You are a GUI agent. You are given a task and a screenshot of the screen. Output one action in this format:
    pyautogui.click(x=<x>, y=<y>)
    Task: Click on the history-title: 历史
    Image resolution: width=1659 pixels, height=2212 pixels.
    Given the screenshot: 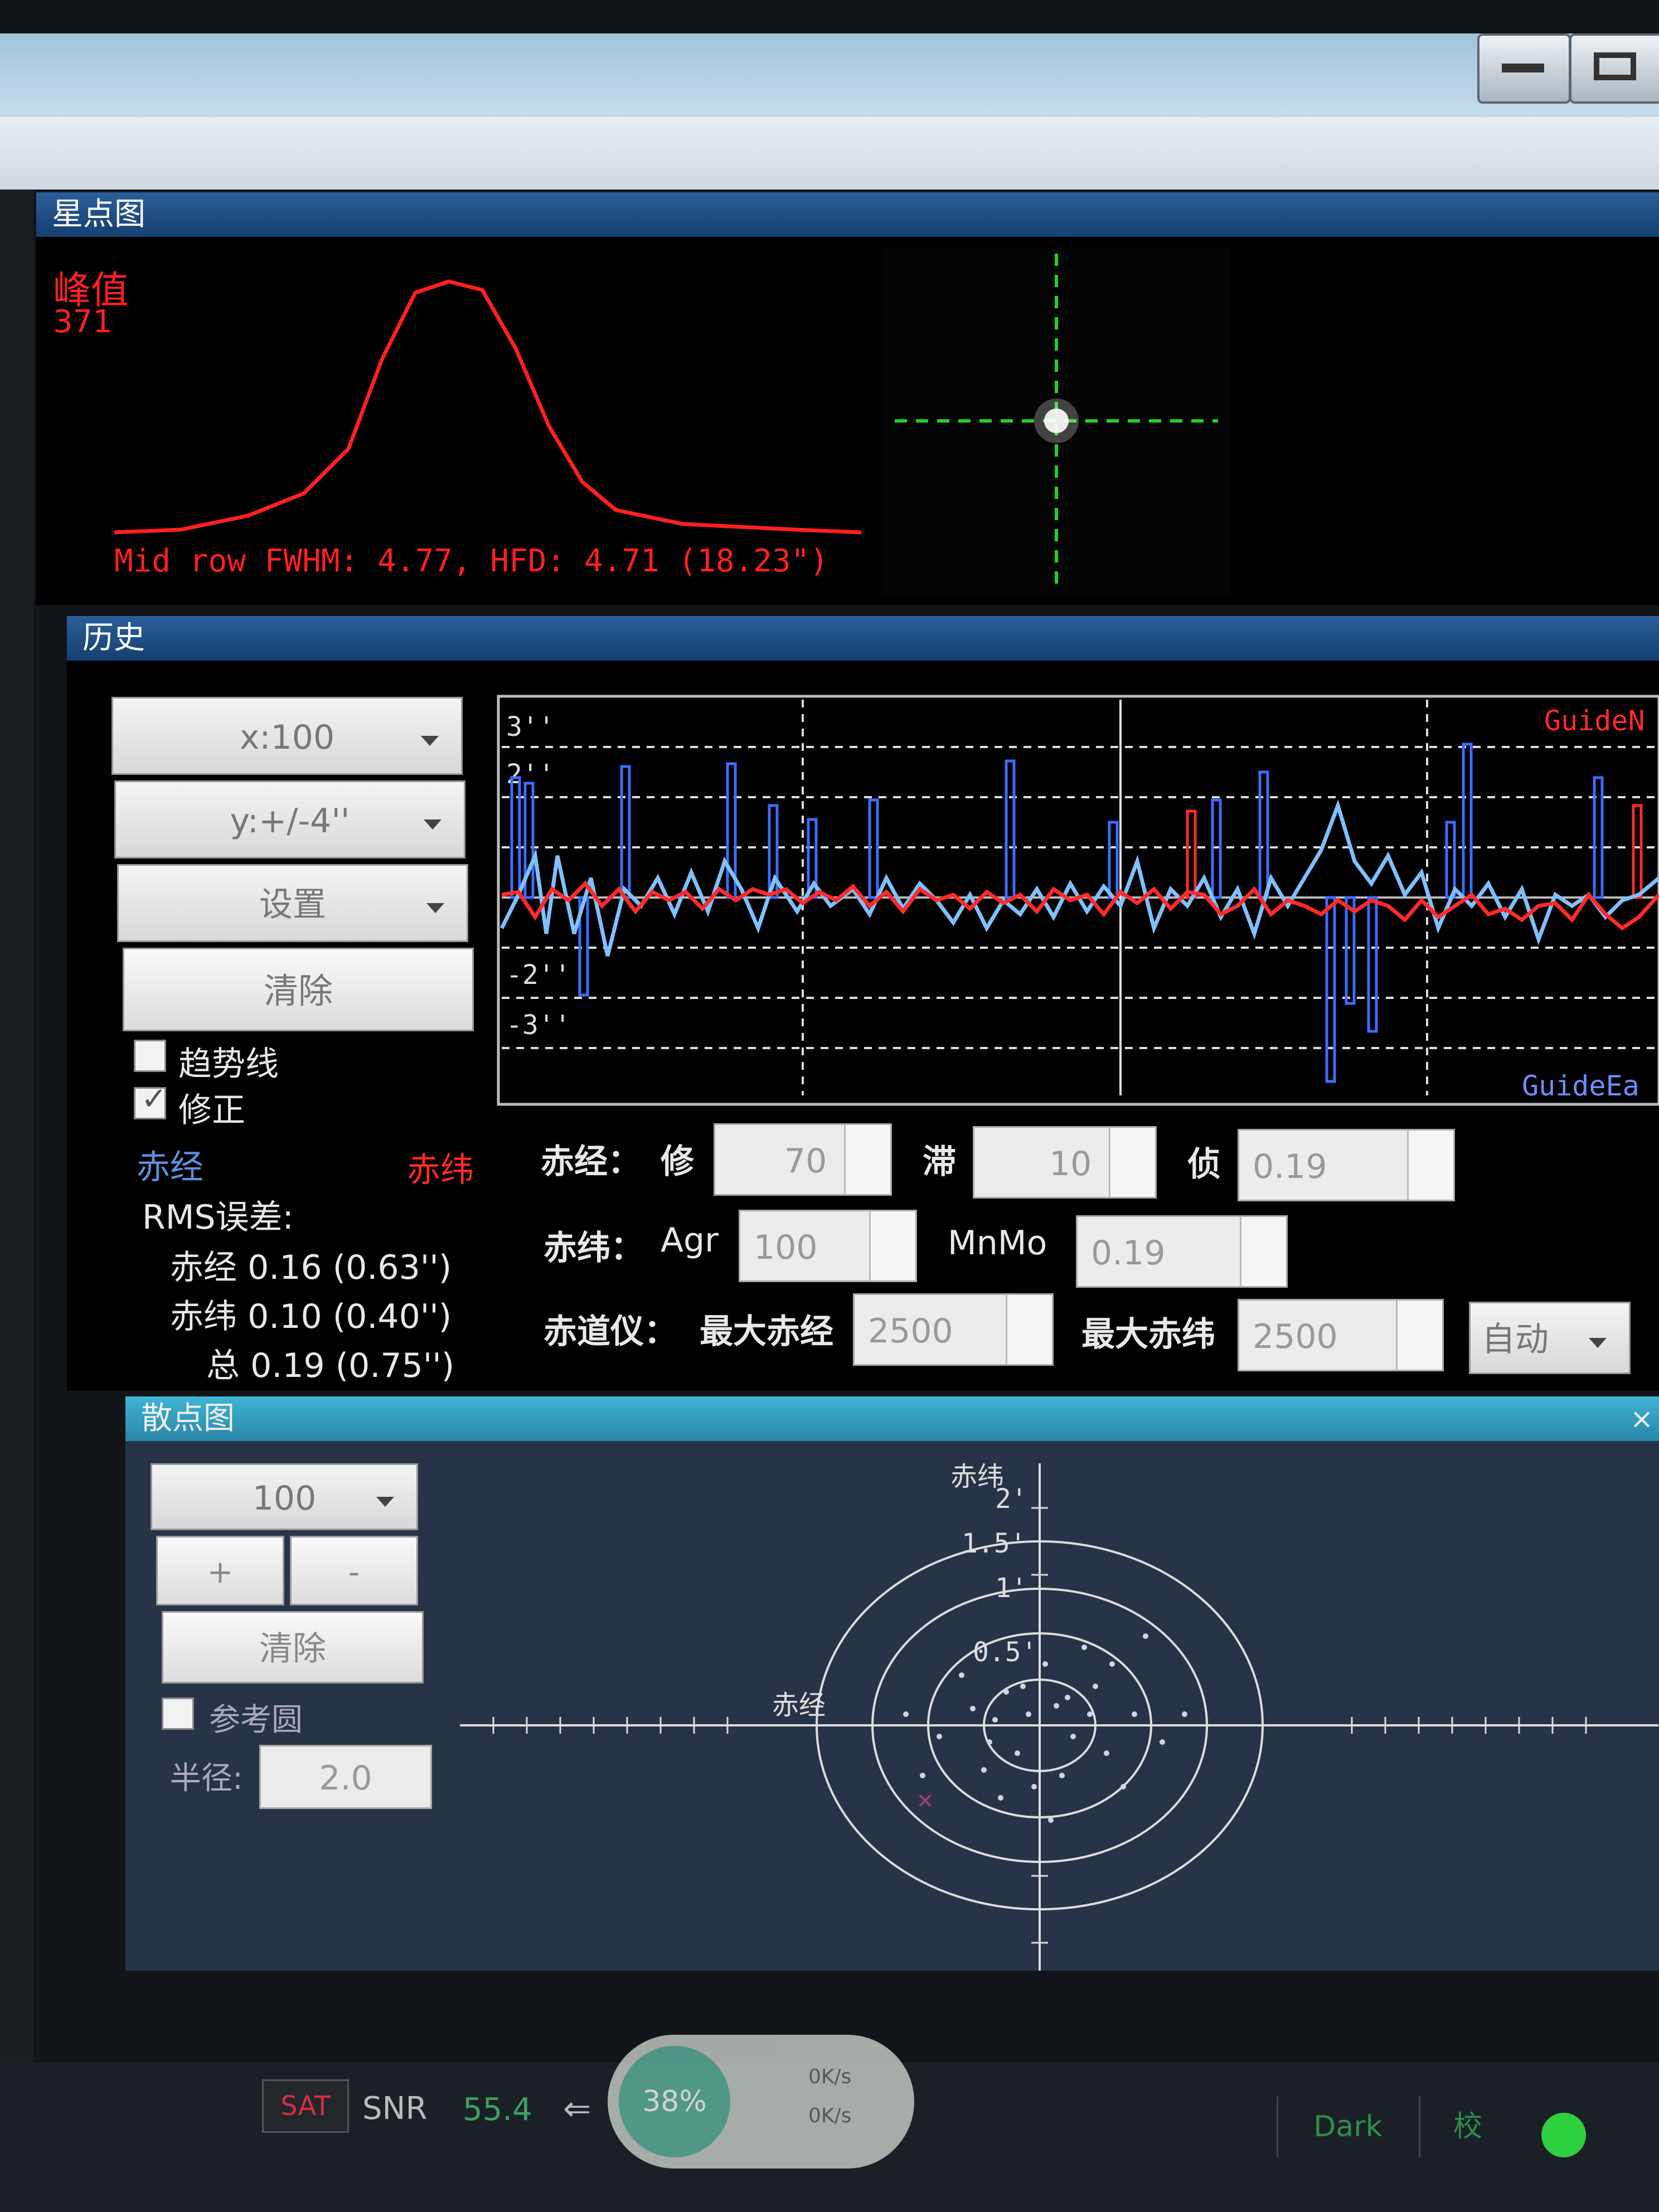 What is the action you would take?
    pyautogui.click(x=114, y=638)
    